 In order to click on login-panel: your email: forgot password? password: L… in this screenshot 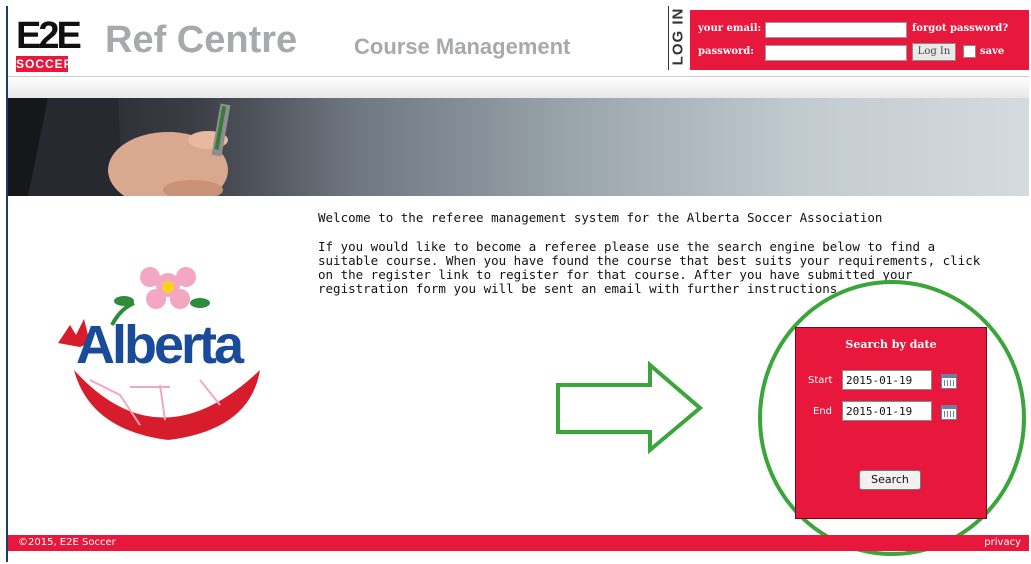, I will do `click(859, 40)`.